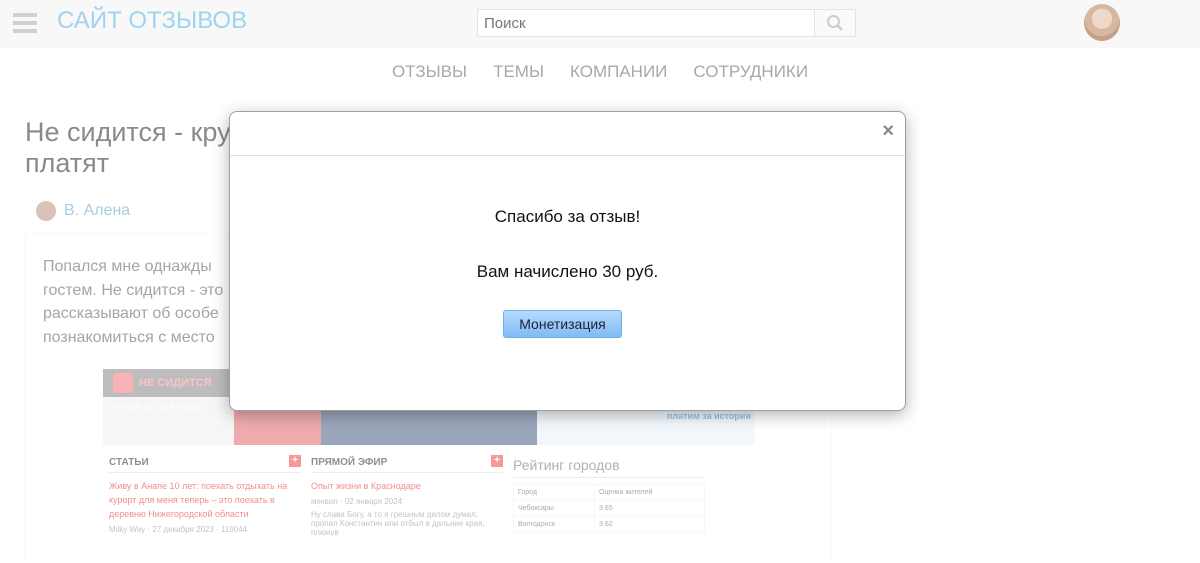 The image size is (1200, 563). Describe the element at coordinates (554, 492) in the screenshot. I see `table-header: Город` at that location.